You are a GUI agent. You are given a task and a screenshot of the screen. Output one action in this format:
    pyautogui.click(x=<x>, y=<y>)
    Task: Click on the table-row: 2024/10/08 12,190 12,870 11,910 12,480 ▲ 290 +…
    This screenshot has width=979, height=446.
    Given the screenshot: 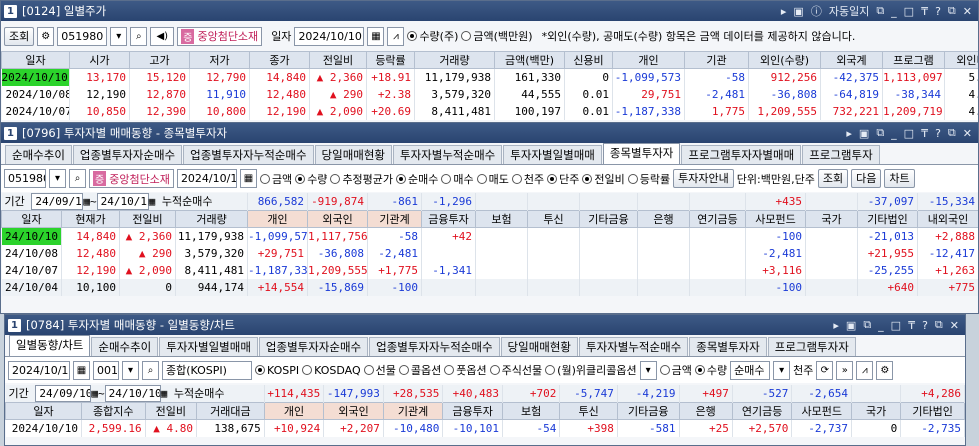 What is the action you would take?
    pyautogui.click(x=489, y=94)
    